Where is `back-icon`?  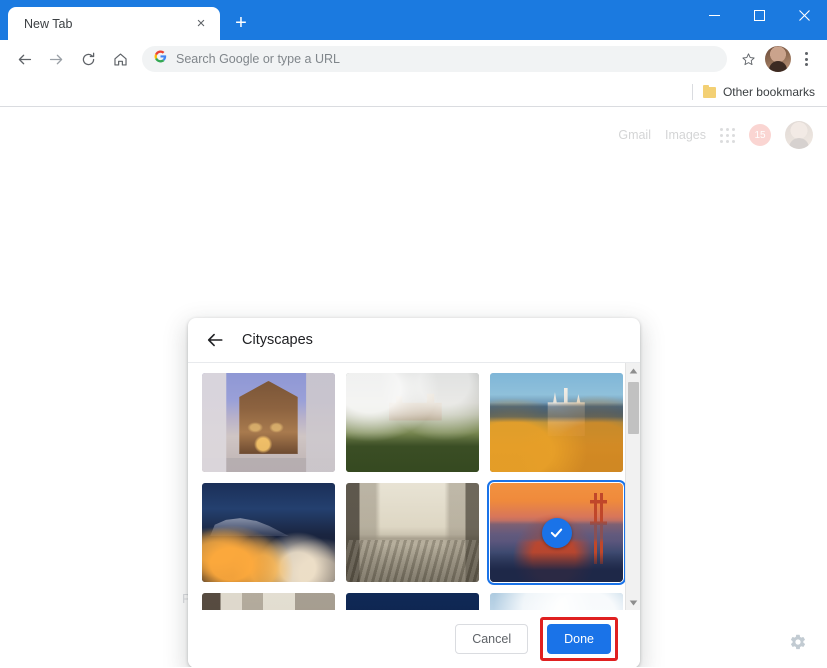
back-icon is located at coordinates (24, 59).